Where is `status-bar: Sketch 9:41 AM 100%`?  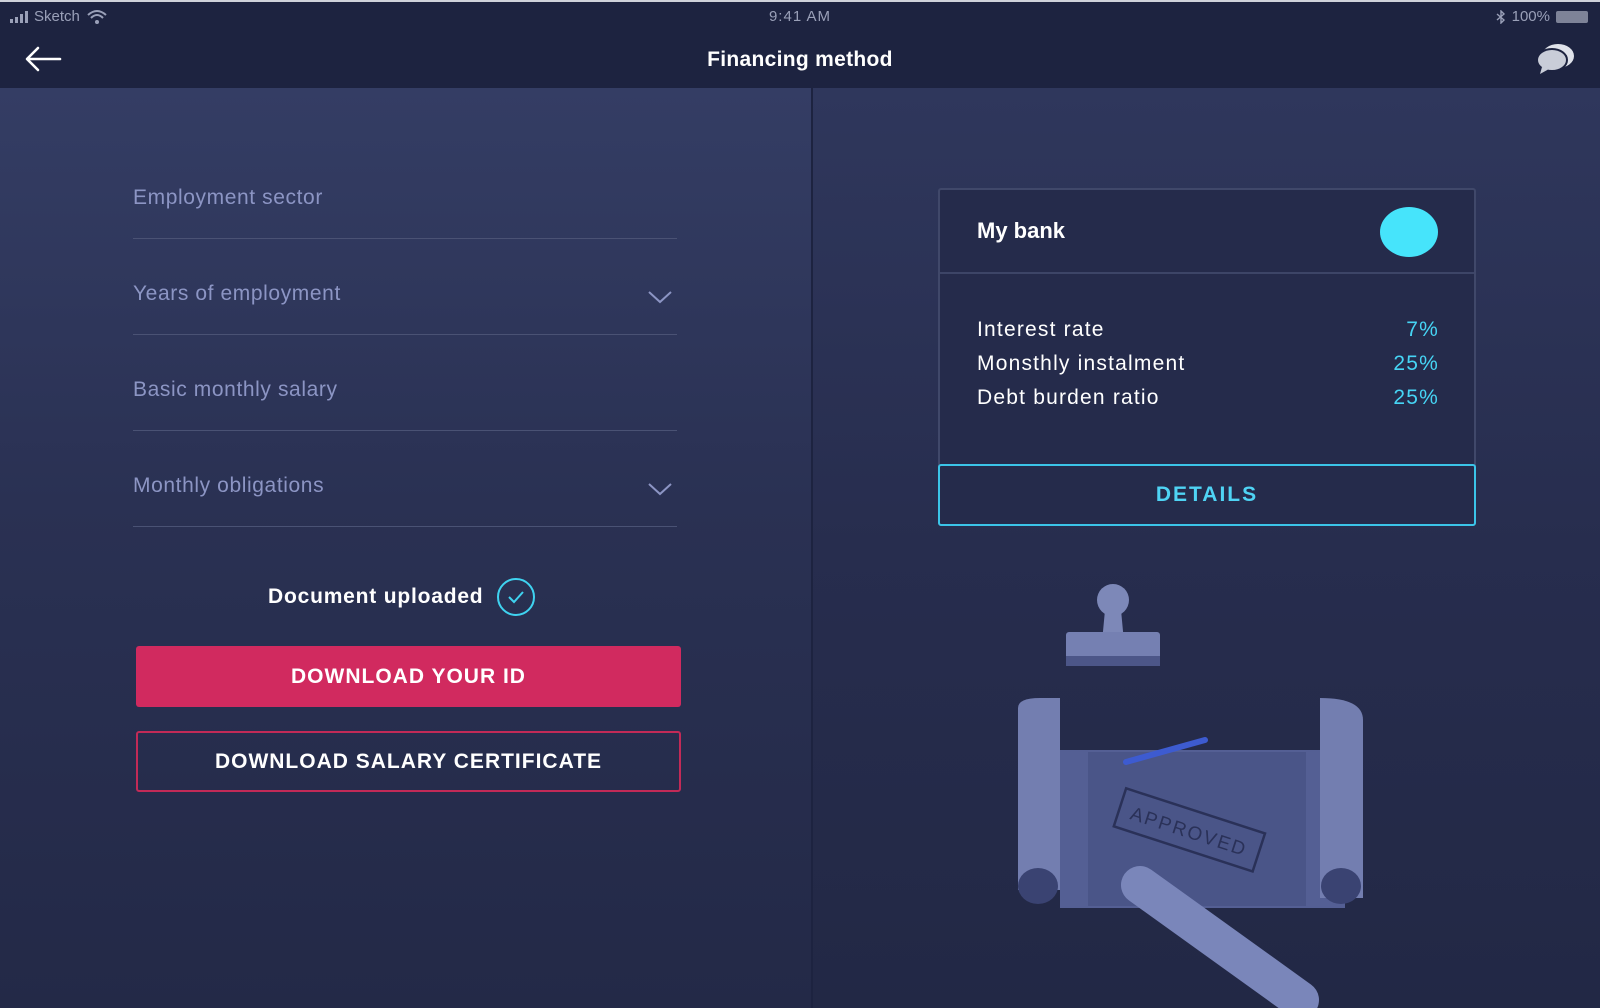 status-bar: Sketch 9:41 AM 100% is located at coordinates (800, 17).